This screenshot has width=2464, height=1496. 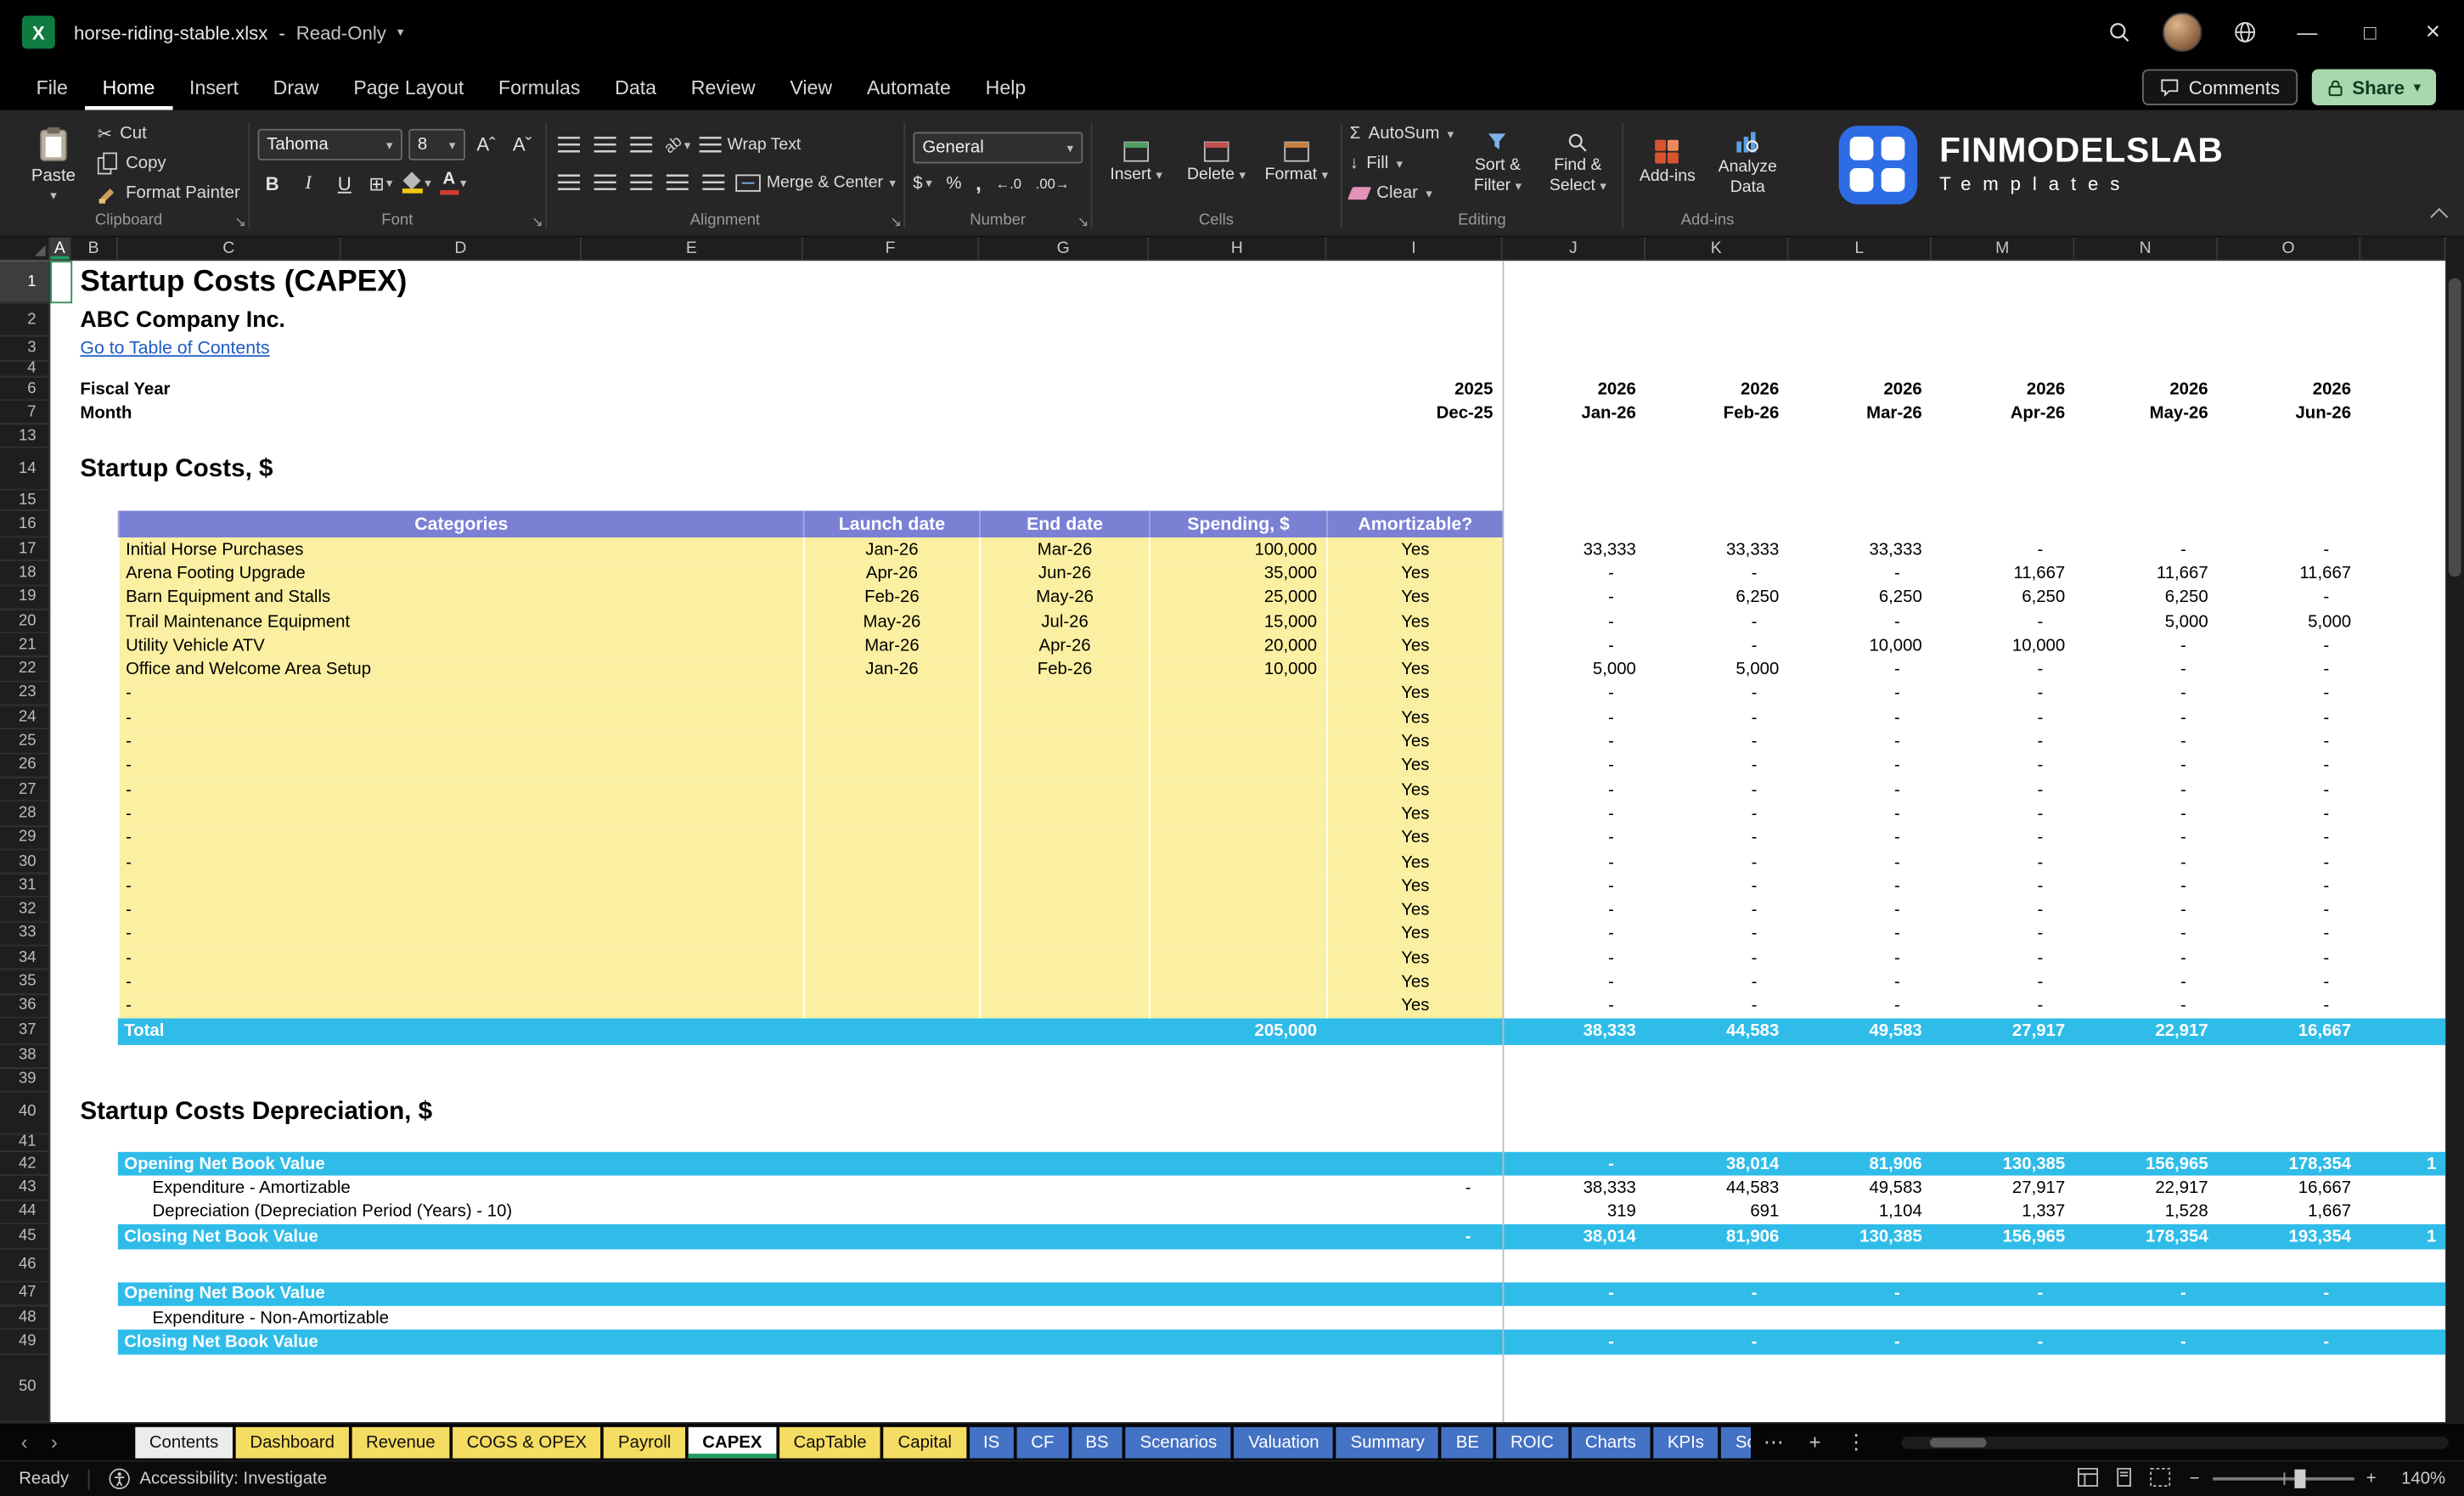 What do you see at coordinates (25, 693) in the screenshot?
I see `row-header-23: 23` at bounding box center [25, 693].